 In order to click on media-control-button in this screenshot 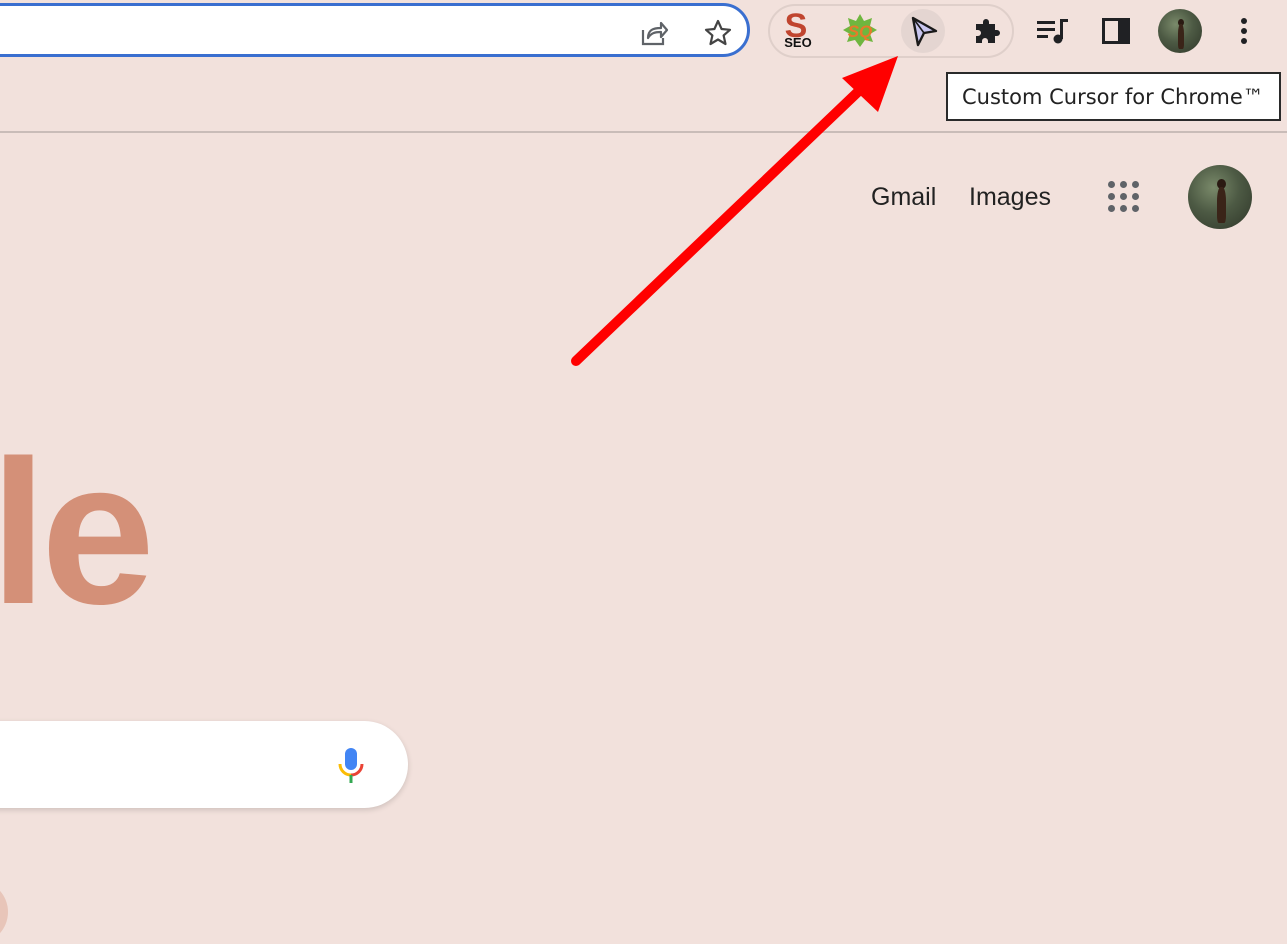, I will do `click(1052, 31)`.